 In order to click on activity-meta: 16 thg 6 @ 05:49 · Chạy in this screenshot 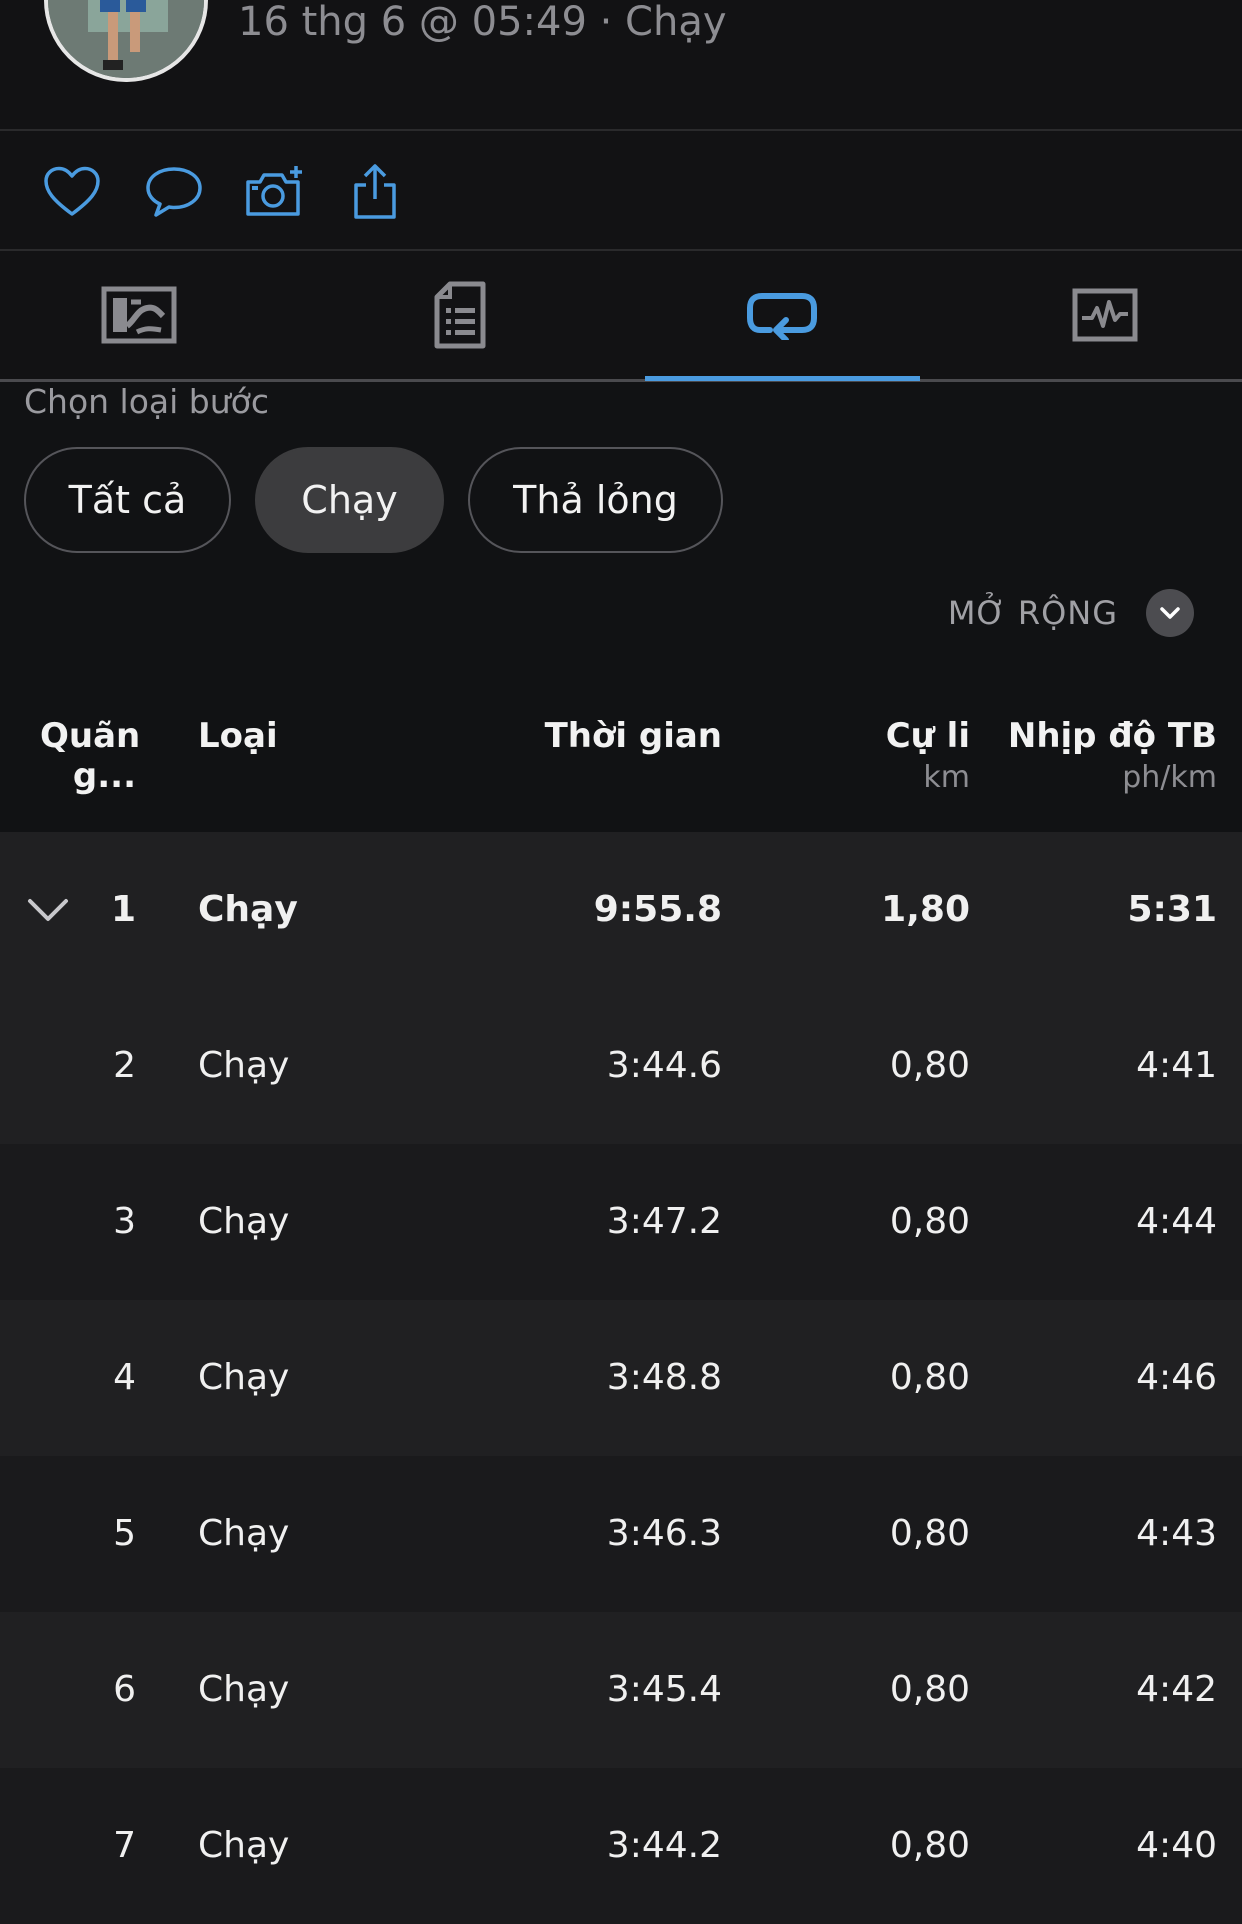, I will do `click(482, 22)`.